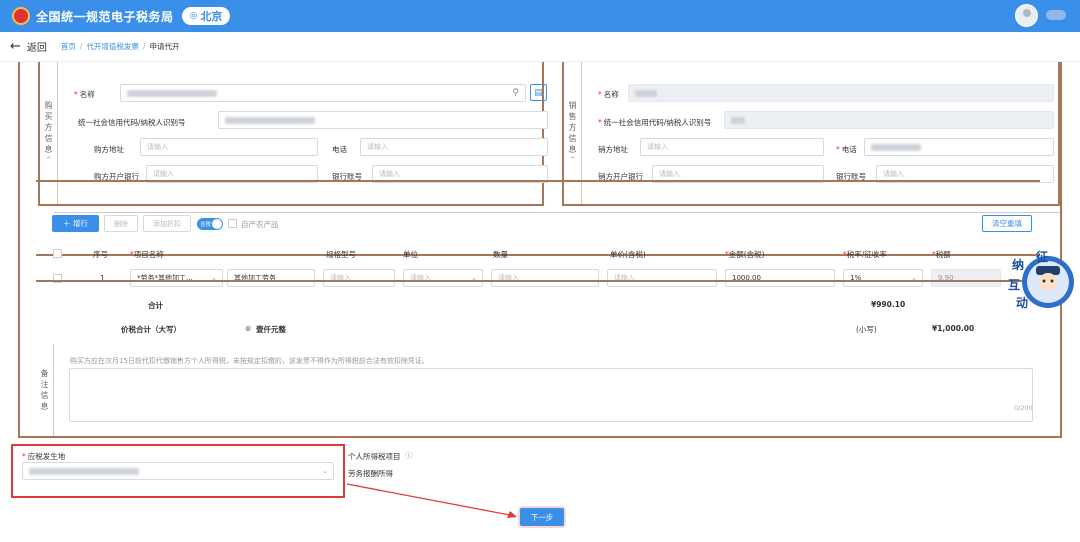  I want to click on breadcrumb-home: 首页, so click(68, 46).